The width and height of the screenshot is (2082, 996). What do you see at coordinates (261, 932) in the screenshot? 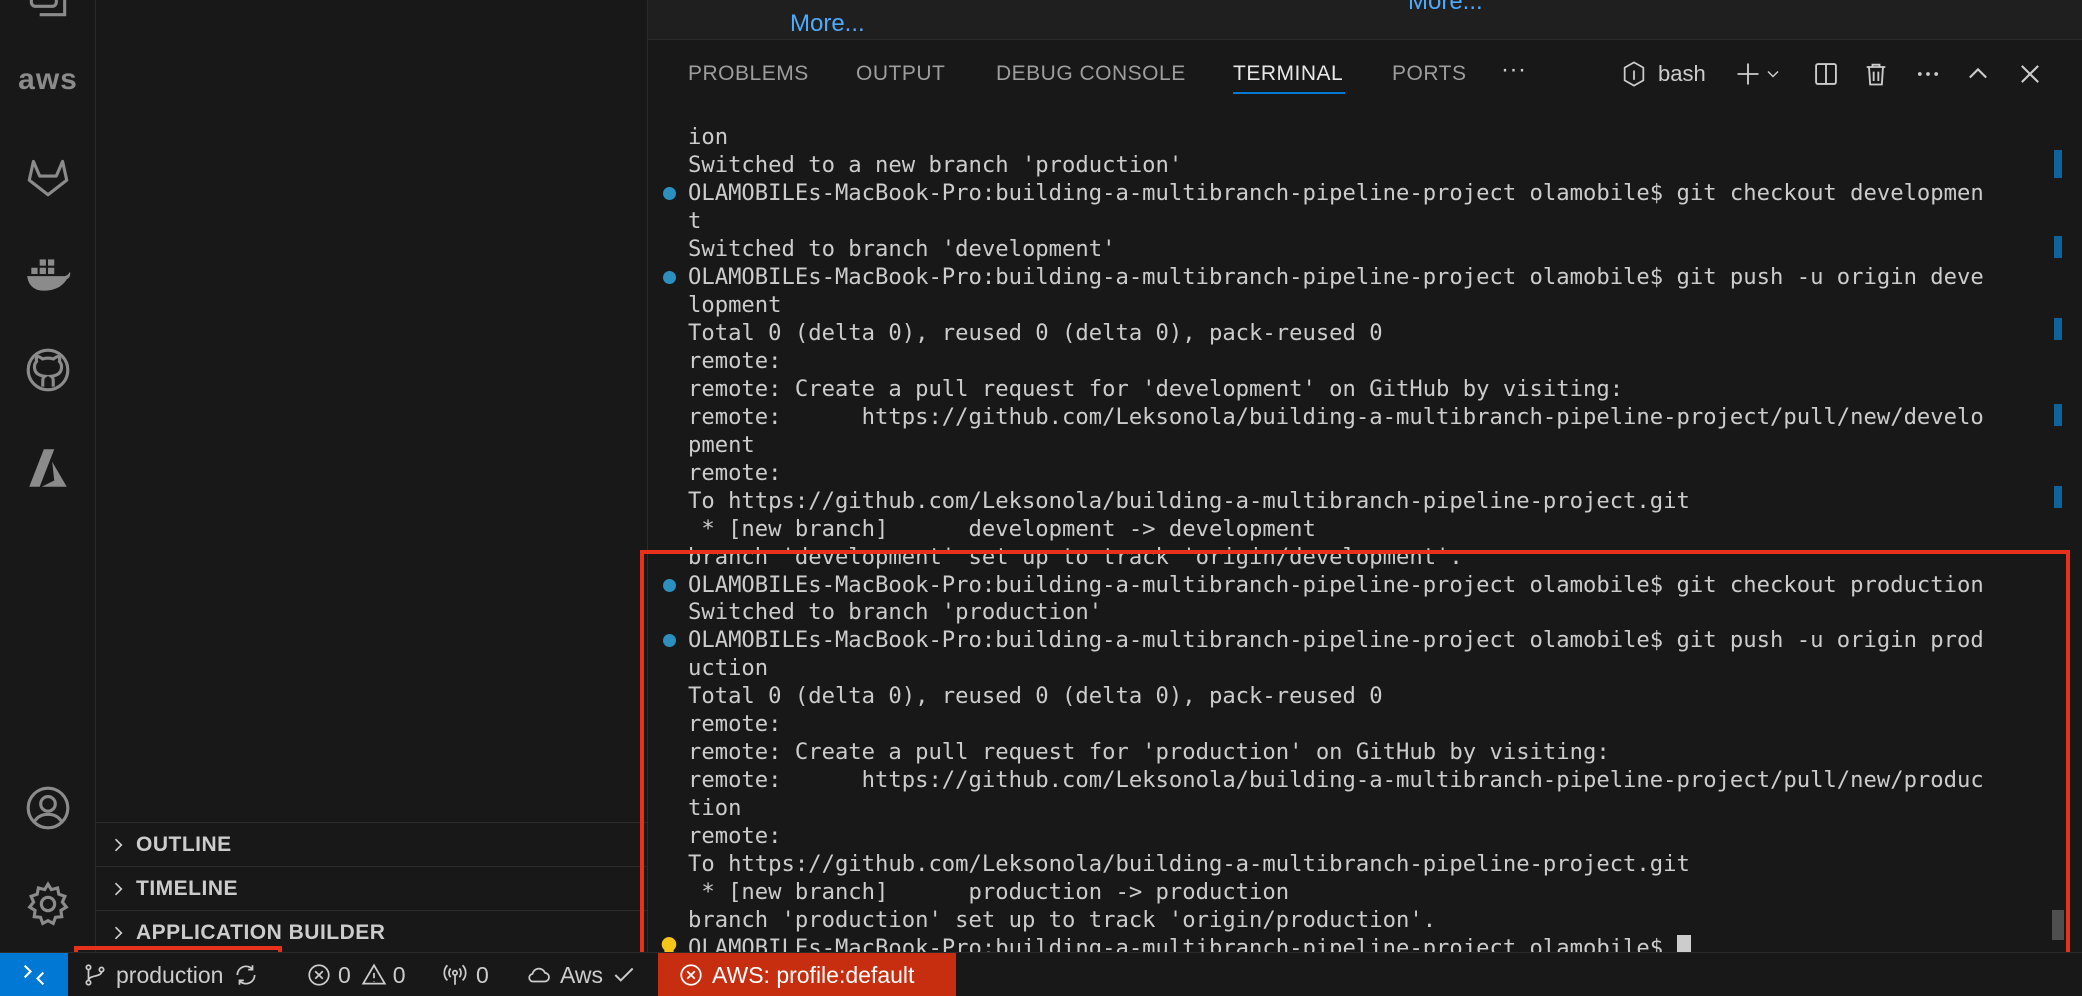
I see `application-builder-section-title: APPLICATION BUILDER` at bounding box center [261, 932].